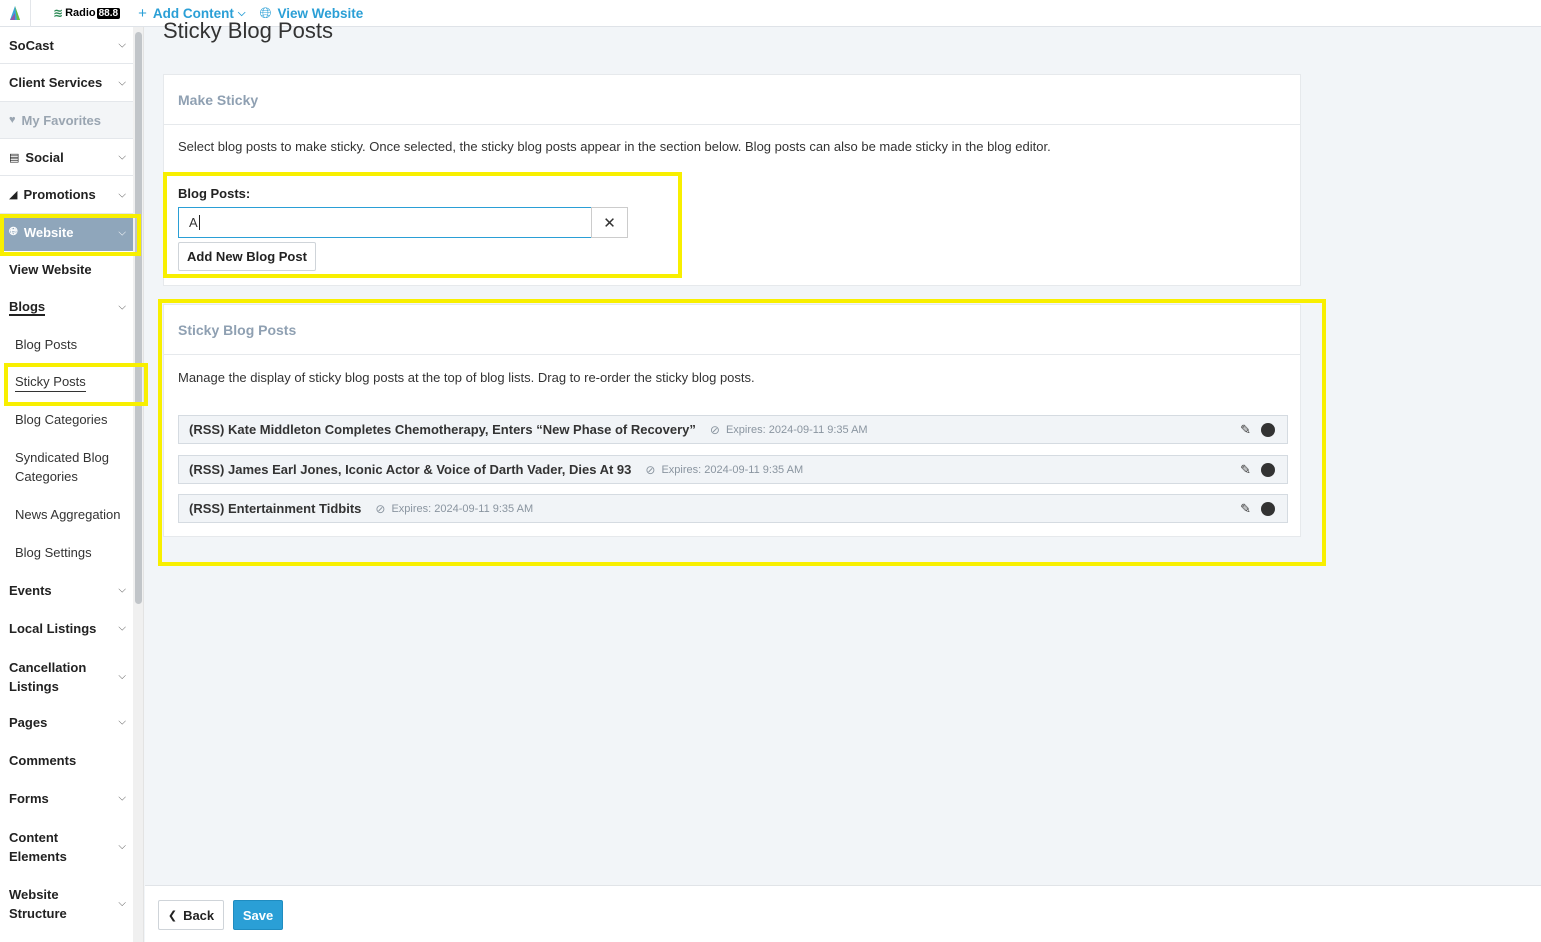  I want to click on sidebar-item-website: 🌐︎ Website ⌵, so click(66, 232).